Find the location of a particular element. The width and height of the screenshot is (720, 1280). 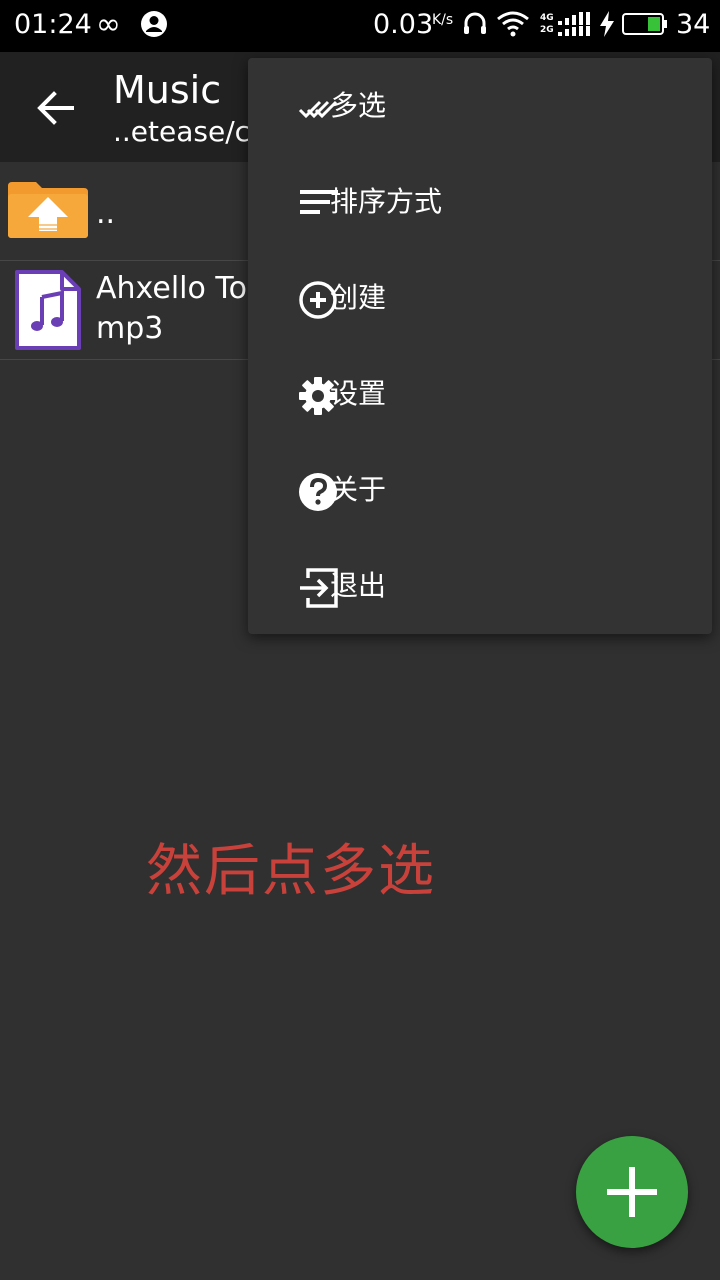

charging-icon is located at coordinates (607, 24).